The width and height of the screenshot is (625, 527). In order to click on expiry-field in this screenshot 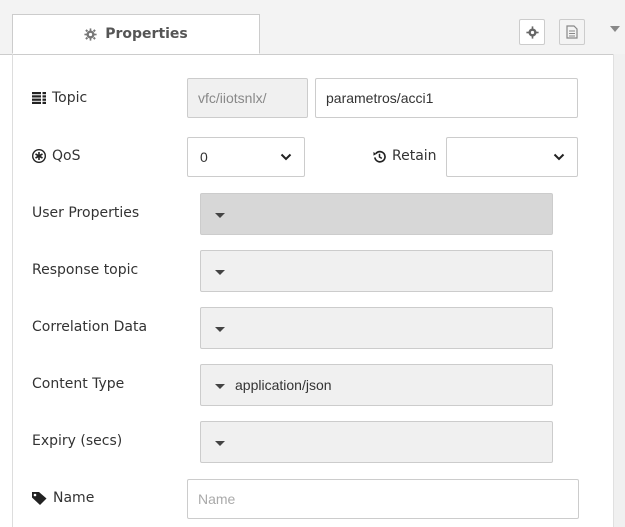, I will do `click(376, 442)`.